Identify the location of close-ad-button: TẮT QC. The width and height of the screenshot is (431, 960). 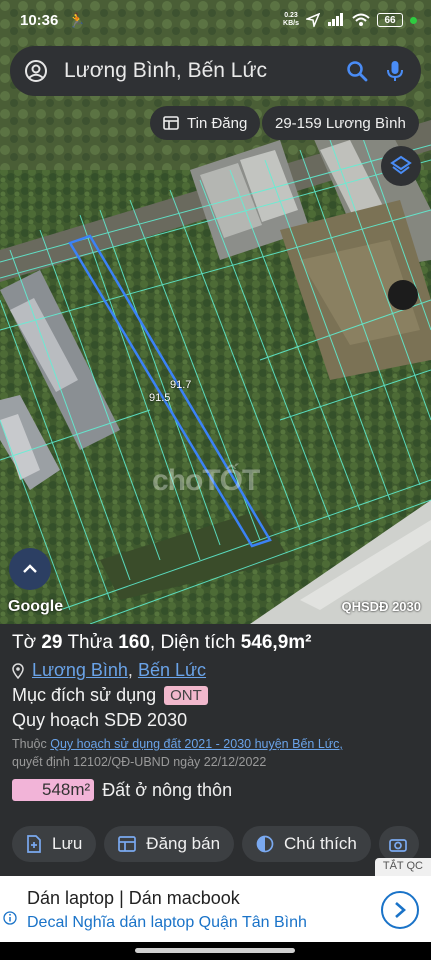
(402, 867).